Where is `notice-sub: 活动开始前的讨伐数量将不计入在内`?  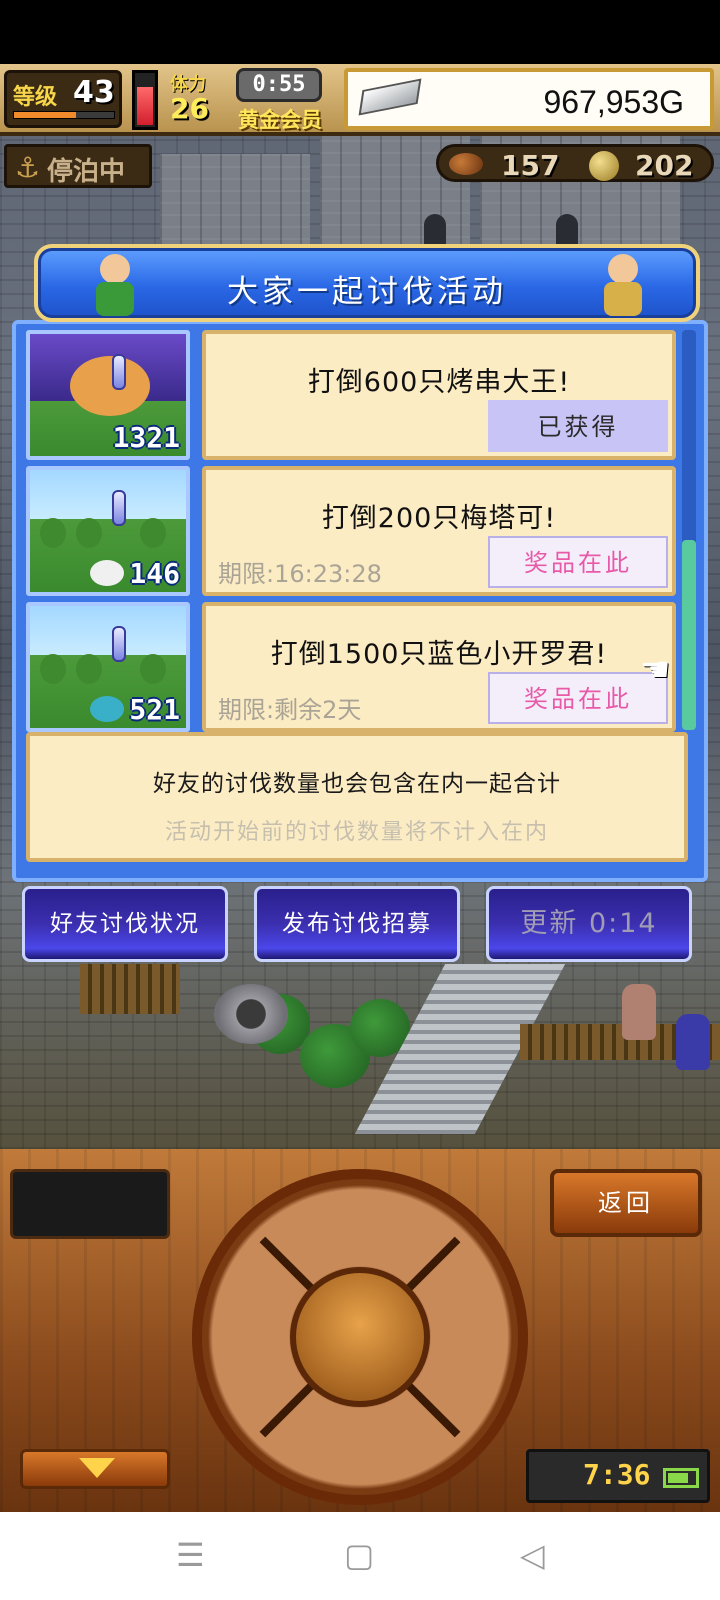 notice-sub: 活动开始前的讨伐数量将不计入在内 is located at coordinates (356, 832).